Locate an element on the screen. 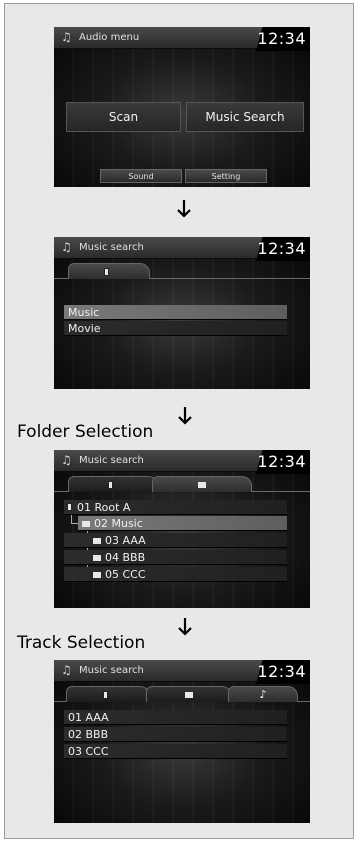 The width and height of the screenshot is (358, 841). list-item-label: 04 BBB is located at coordinates (125, 557).